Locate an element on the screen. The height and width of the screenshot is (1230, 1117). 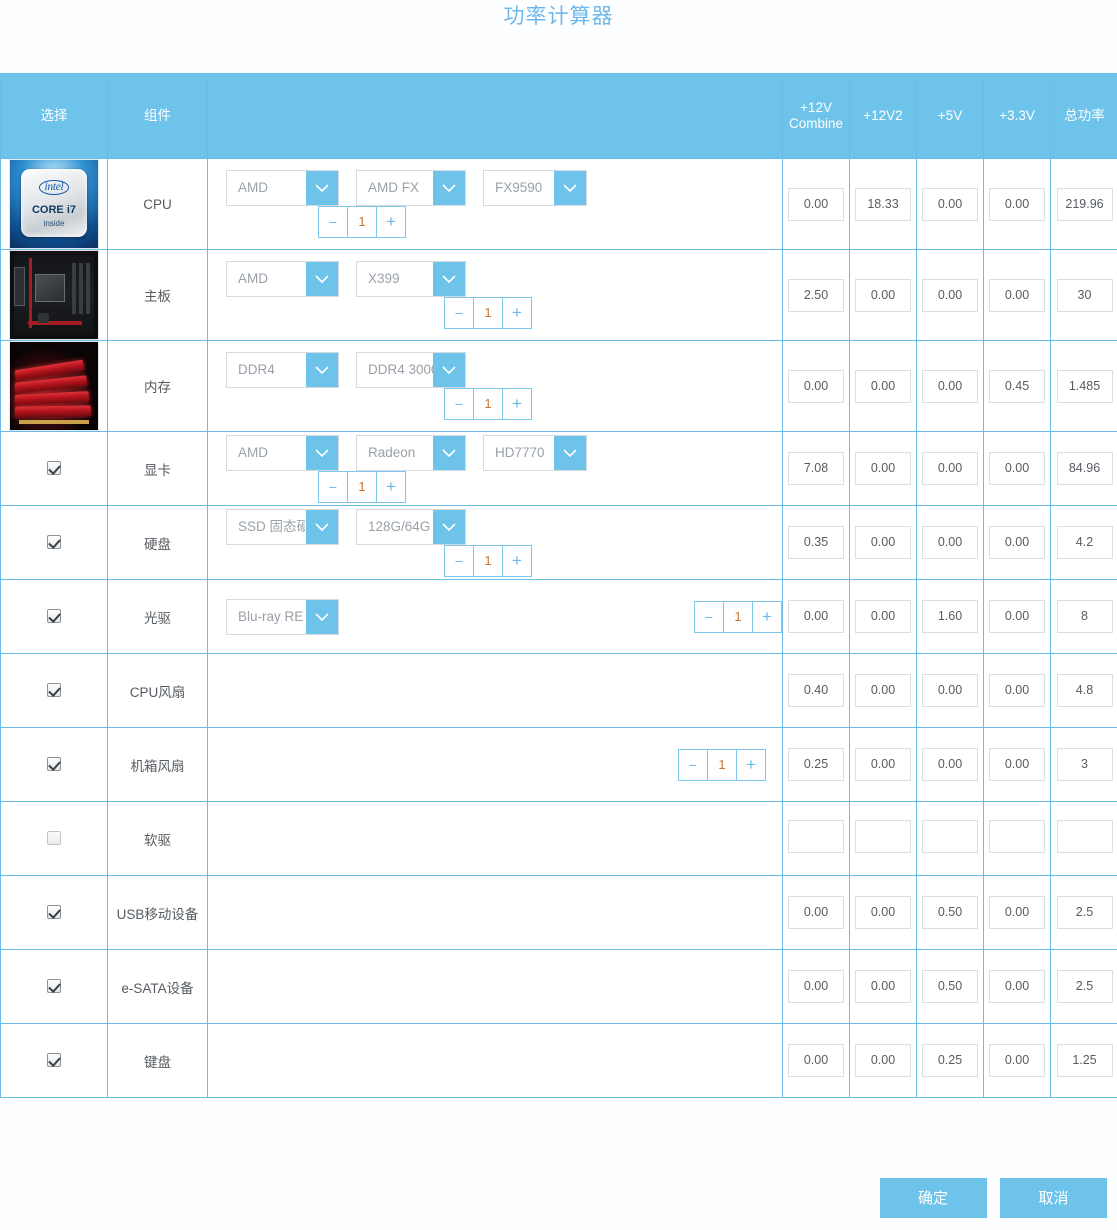
select-2: Radeon is located at coordinates (411, 452).